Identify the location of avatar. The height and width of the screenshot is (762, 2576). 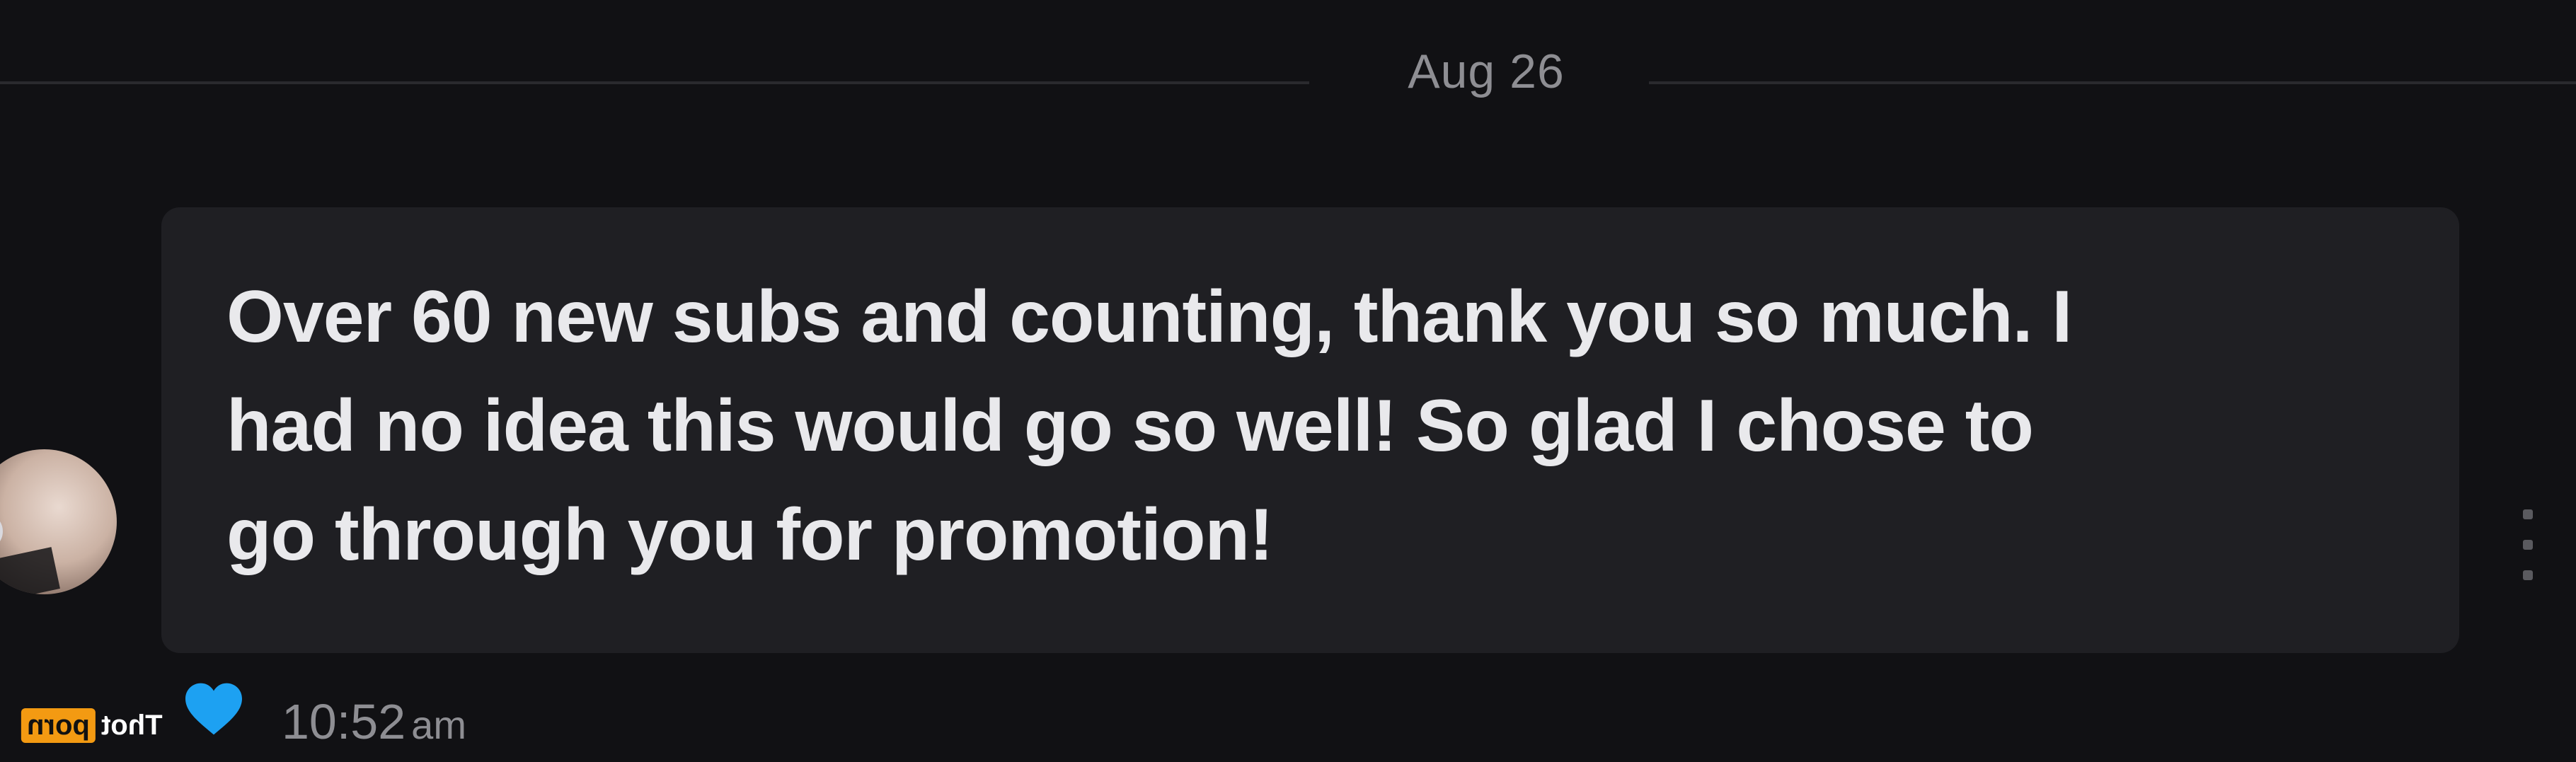
(59, 521).